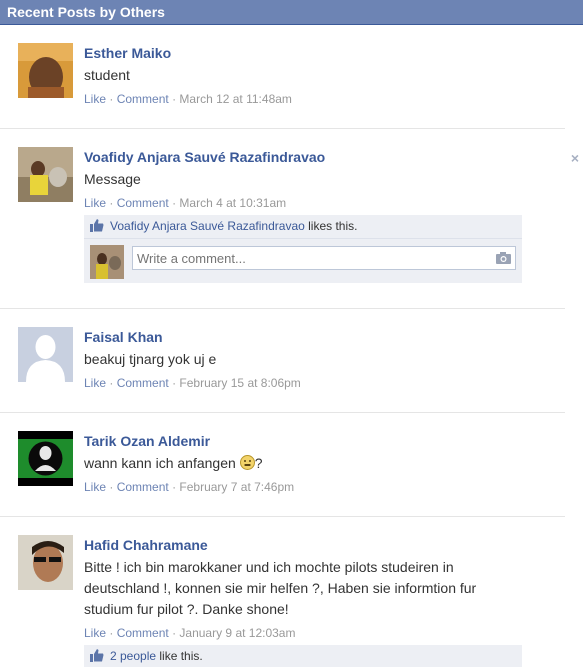  Describe the element at coordinates (237, 633) in the screenshot. I see `post-timestamp: January 9 at 12:03am` at that location.